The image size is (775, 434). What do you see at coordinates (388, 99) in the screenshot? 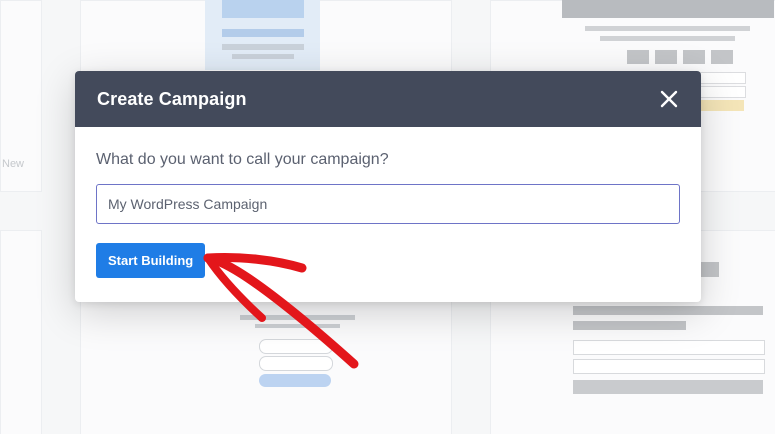
I see `modal-header: Create Campaign` at bounding box center [388, 99].